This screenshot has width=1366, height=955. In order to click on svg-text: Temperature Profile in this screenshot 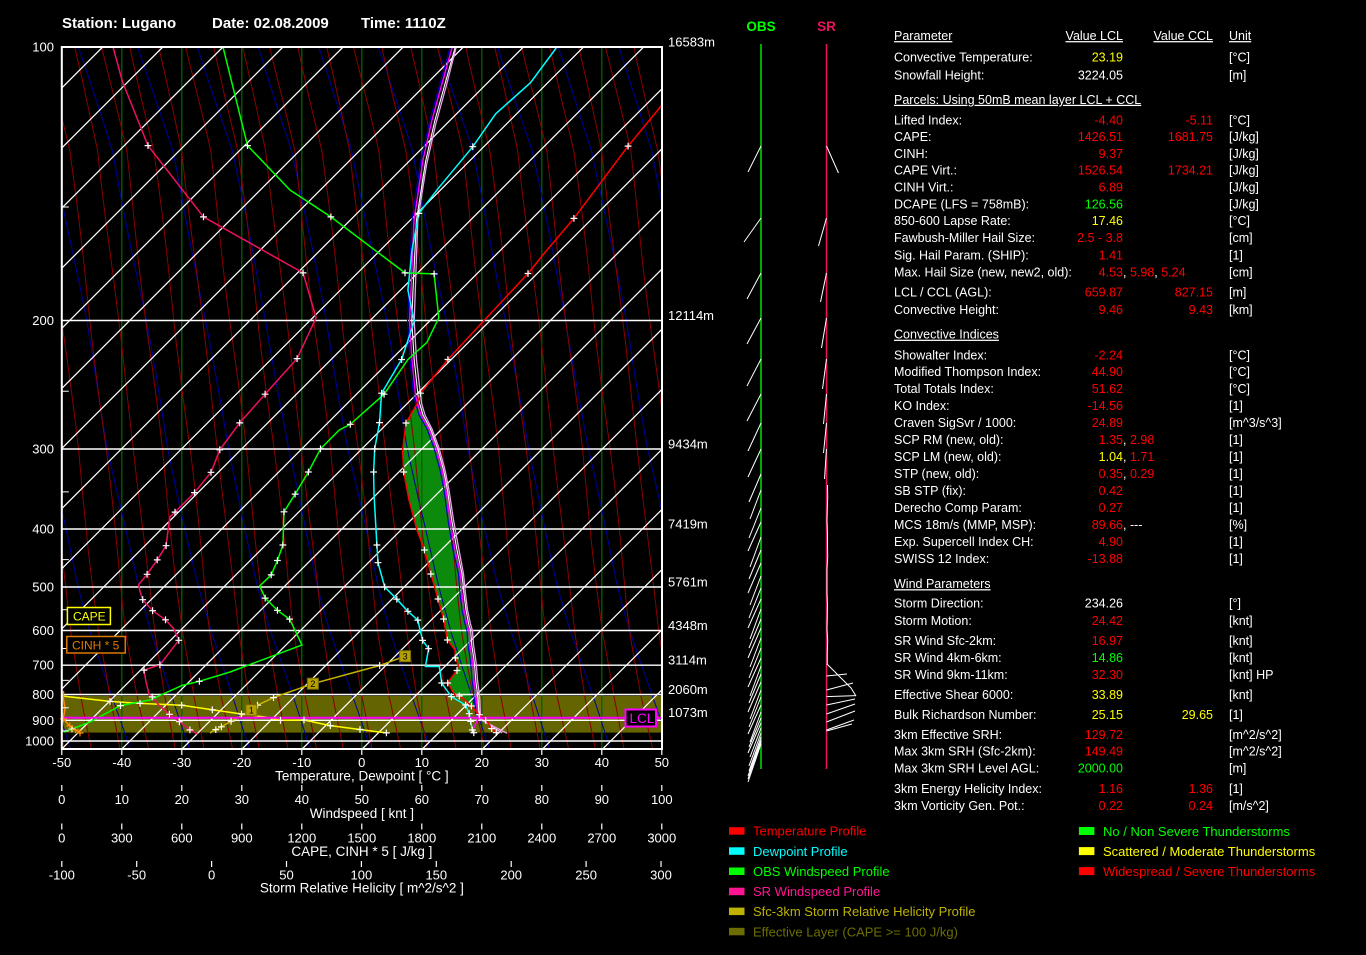, I will do `click(809, 831)`.